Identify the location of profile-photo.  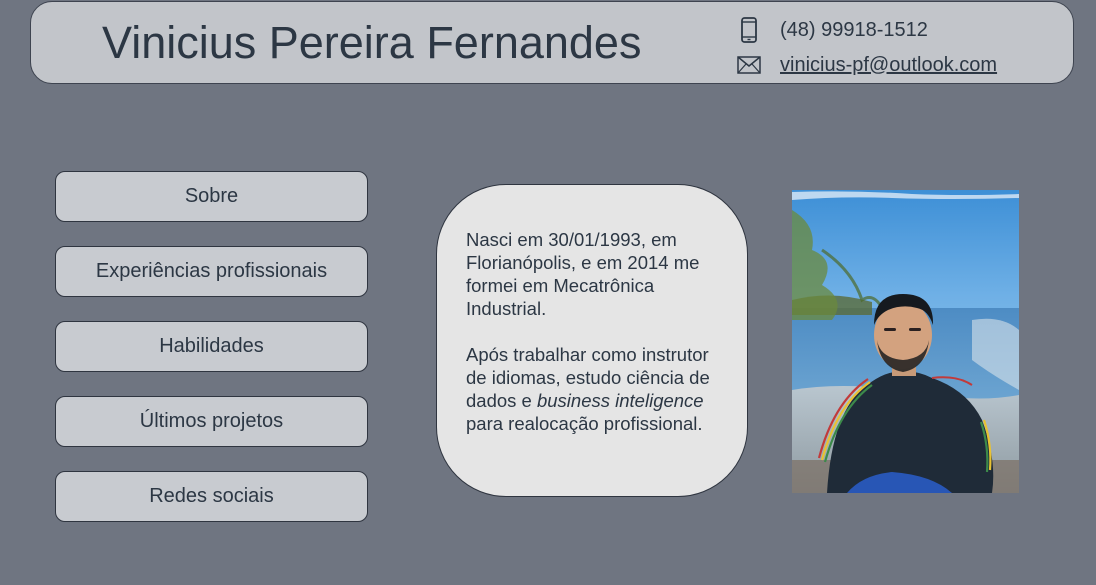
(905, 341).